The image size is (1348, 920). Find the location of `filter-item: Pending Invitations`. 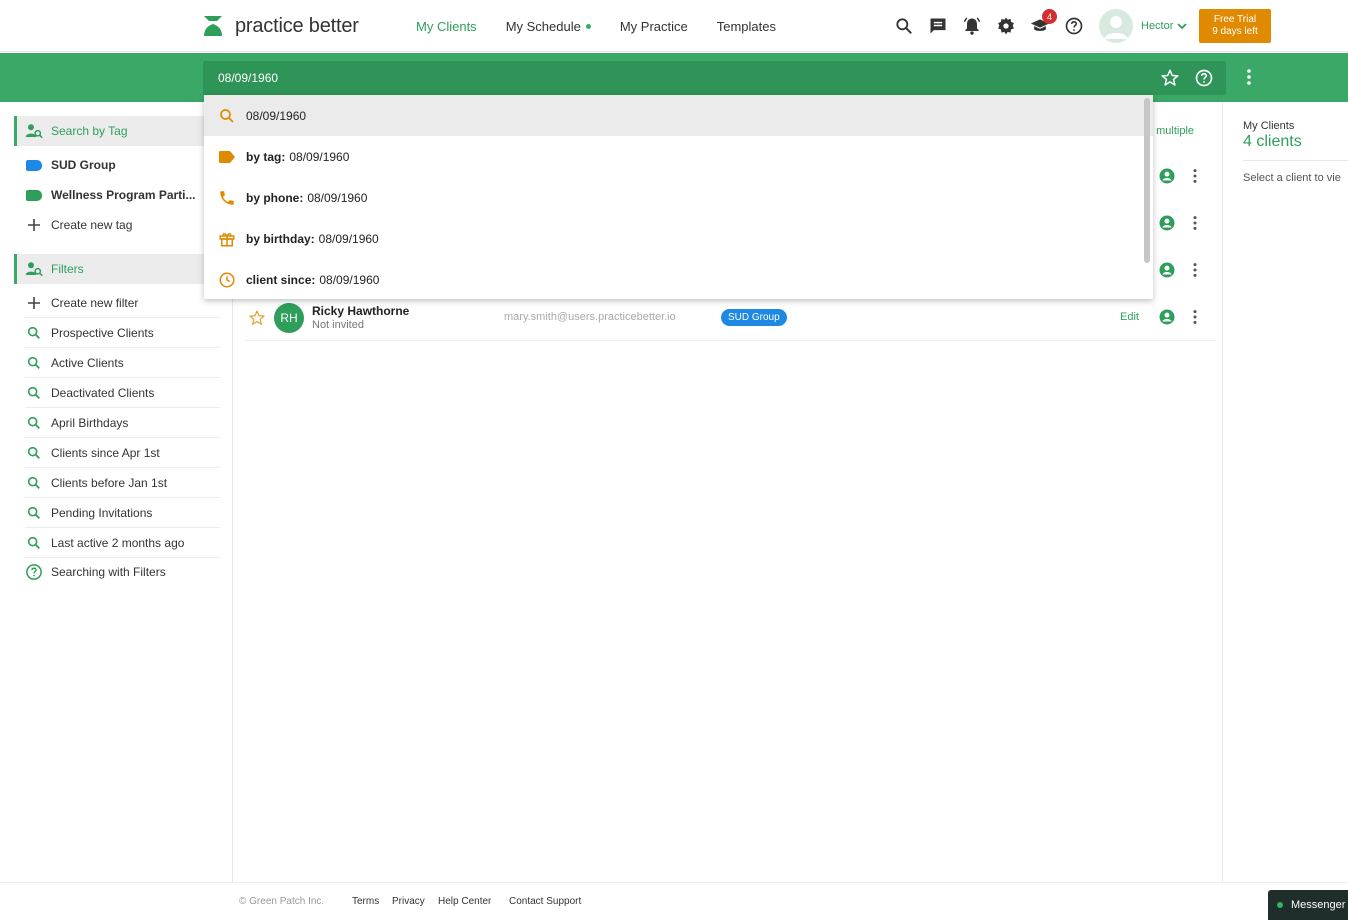

filter-item: Pending Invitations is located at coordinates (122, 513).